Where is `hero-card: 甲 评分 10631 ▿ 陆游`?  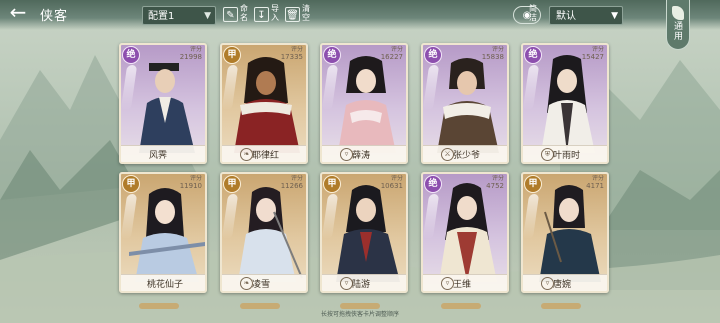 hero-card: 甲 评分 10631 ▿ 陆游 is located at coordinates (364, 232).